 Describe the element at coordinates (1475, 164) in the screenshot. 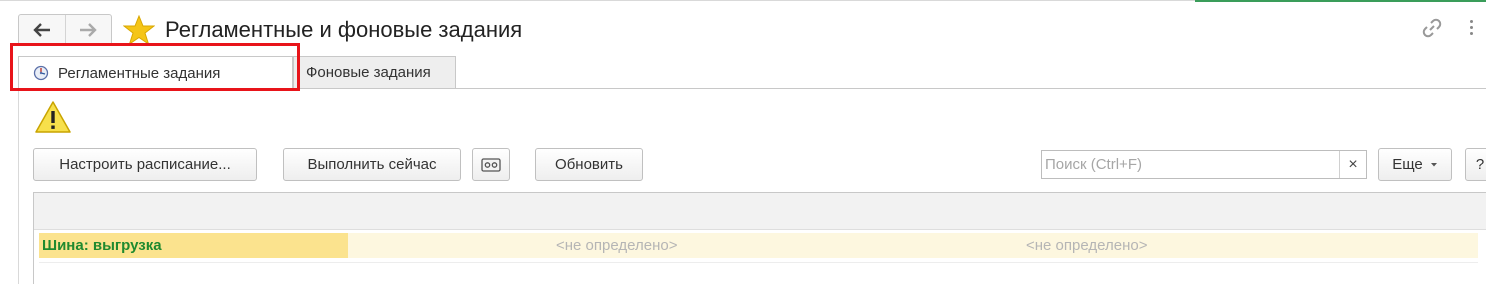

I see `help-button: ?` at that location.